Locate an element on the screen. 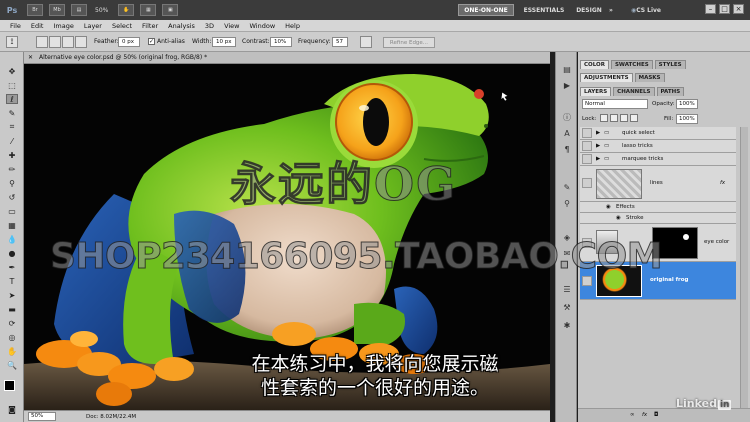 The image size is (750, 422). frequency-input: 57 is located at coordinates (340, 42).